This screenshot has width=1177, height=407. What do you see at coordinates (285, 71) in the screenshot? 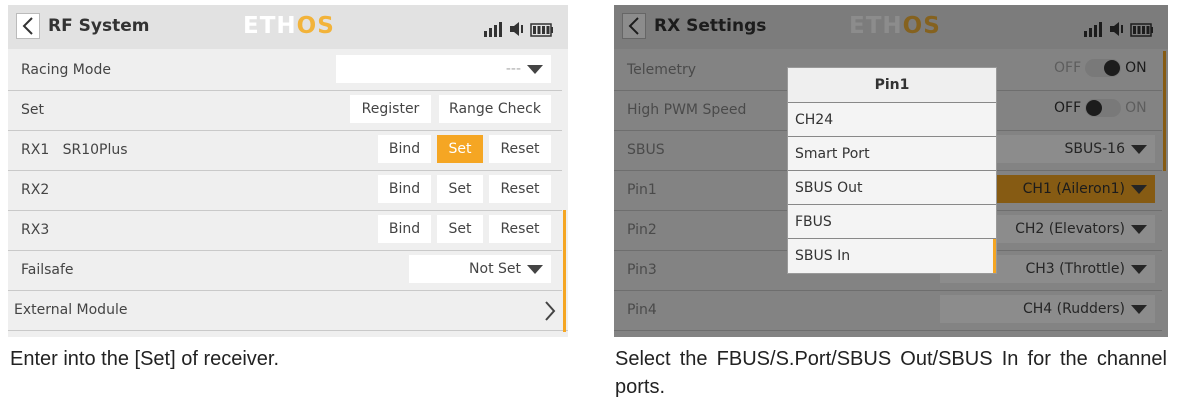
I see `row-racing-mode: Racing Mode ---` at bounding box center [285, 71].